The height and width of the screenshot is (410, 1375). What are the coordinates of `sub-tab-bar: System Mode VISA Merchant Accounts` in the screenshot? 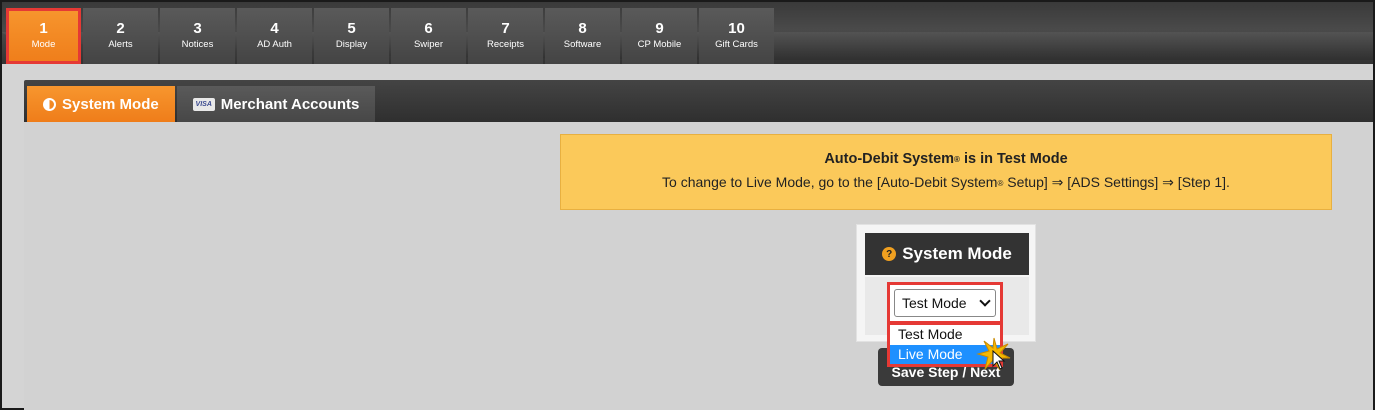 It's located at (698, 101).